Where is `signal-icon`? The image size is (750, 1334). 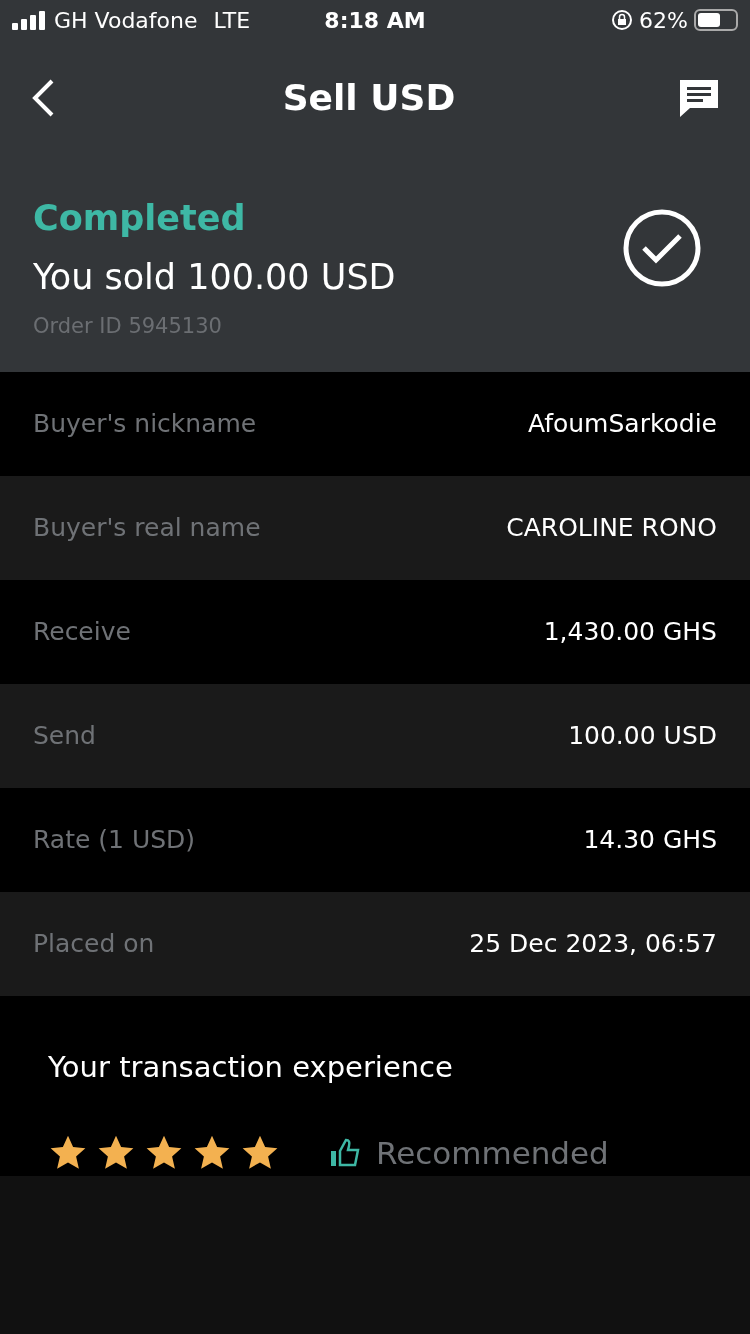
signal-icon is located at coordinates (29, 20).